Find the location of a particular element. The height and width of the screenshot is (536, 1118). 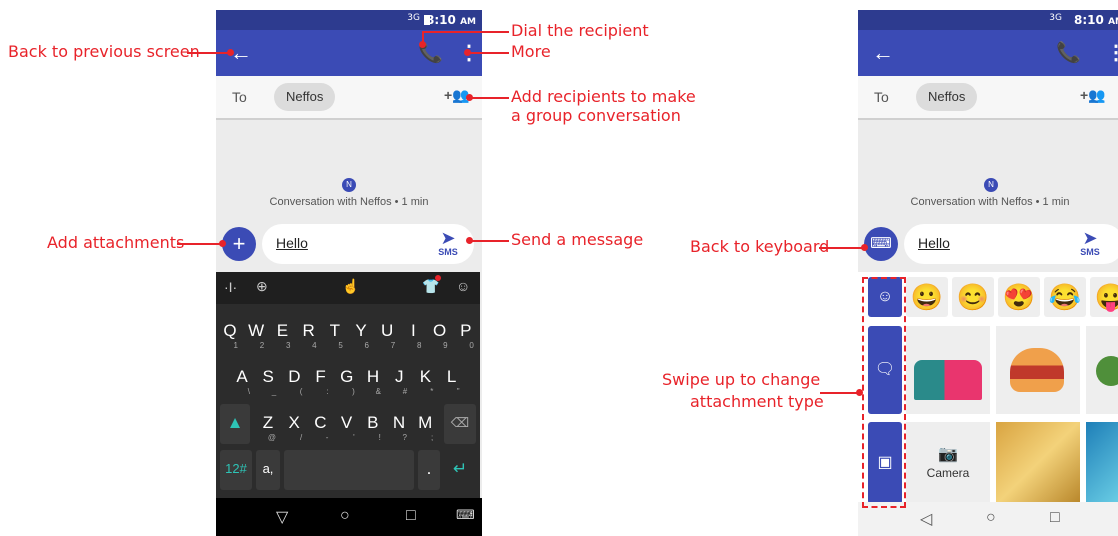

key-m: M; is located at coordinates (425, 424).